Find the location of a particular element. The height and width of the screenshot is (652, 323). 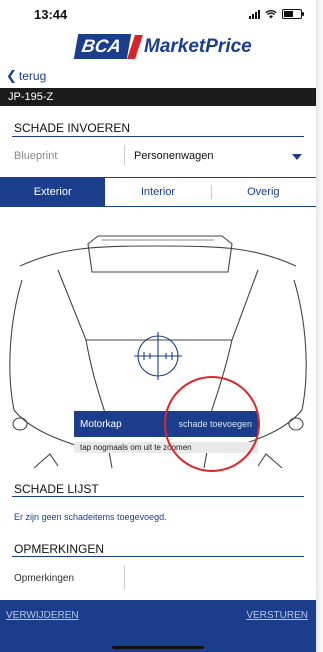

signal-icon is located at coordinates (254, 14).